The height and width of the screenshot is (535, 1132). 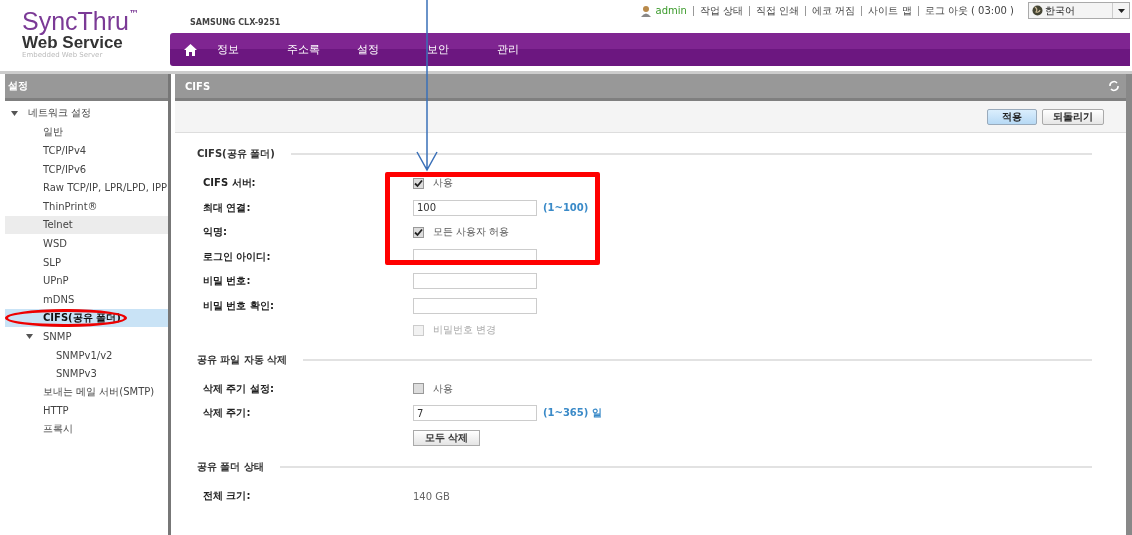 What do you see at coordinates (1073, 116) in the screenshot?
I see `toolbar-button: 되돌리기` at bounding box center [1073, 116].